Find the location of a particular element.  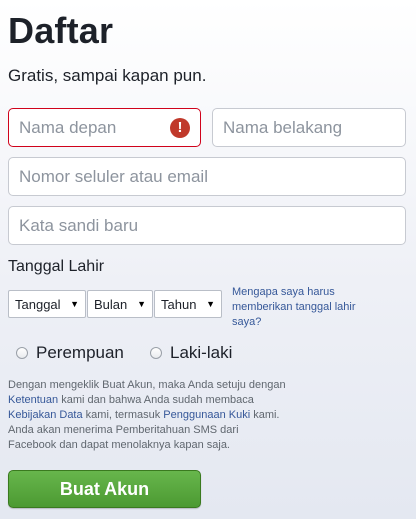

year-select-value: Tahun is located at coordinates (179, 304).